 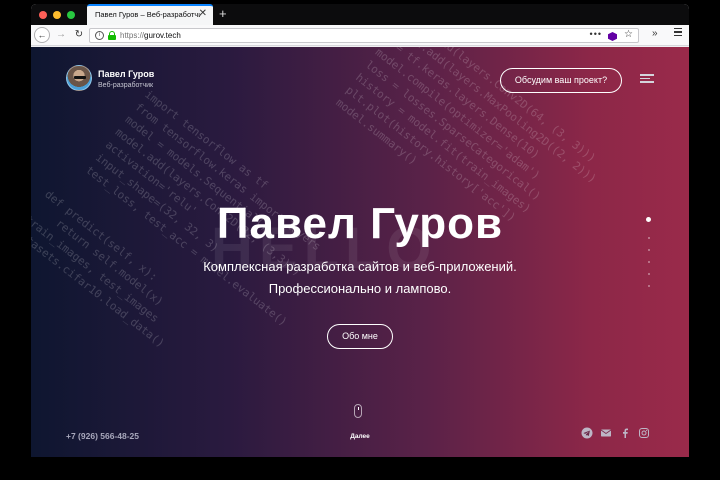 I want to click on mail-icon, so click(x=606, y=433).